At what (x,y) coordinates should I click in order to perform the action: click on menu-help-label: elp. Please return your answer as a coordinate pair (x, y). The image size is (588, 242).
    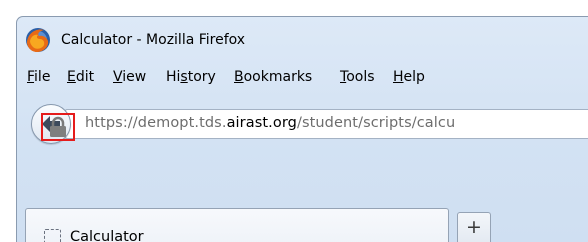
    Looking at the image, I should click on (414, 77).